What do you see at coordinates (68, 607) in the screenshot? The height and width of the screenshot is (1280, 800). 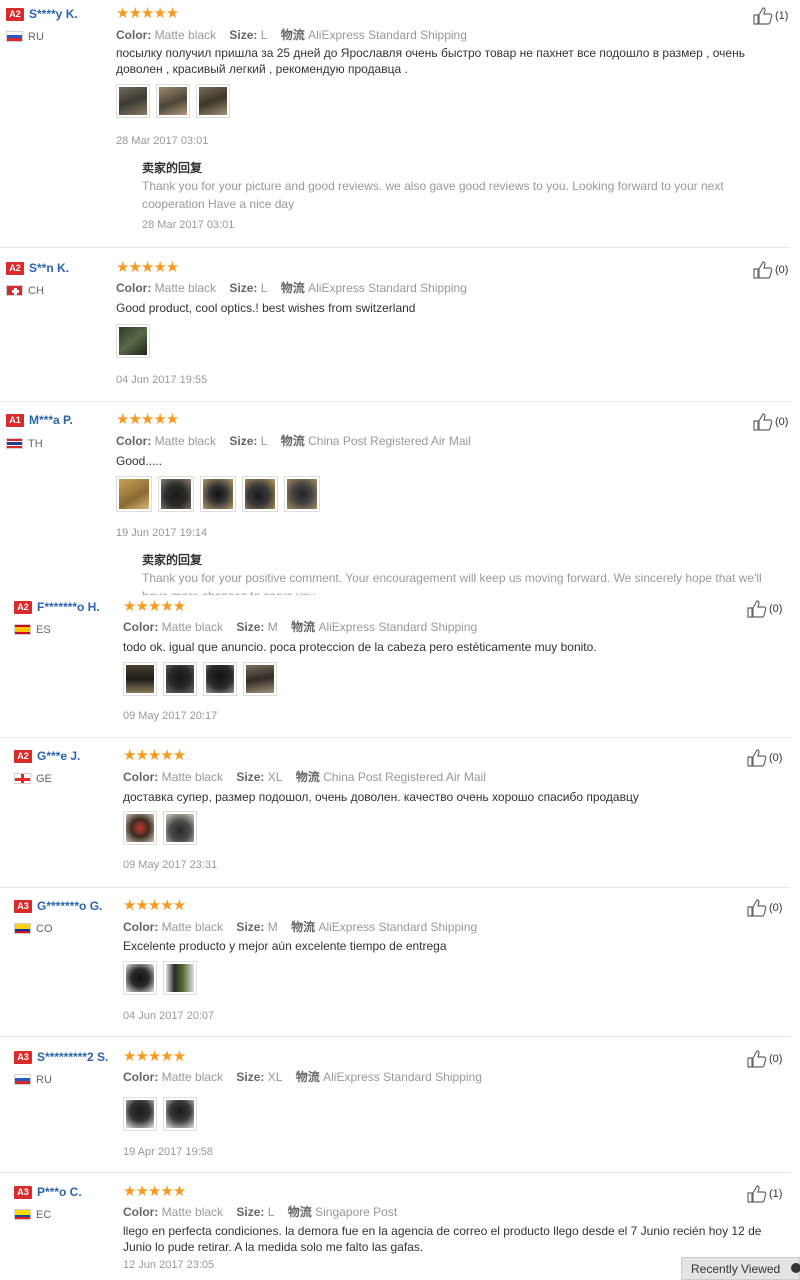 I see `reviewer-name: F*******o H.` at bounding box center [68, 607].